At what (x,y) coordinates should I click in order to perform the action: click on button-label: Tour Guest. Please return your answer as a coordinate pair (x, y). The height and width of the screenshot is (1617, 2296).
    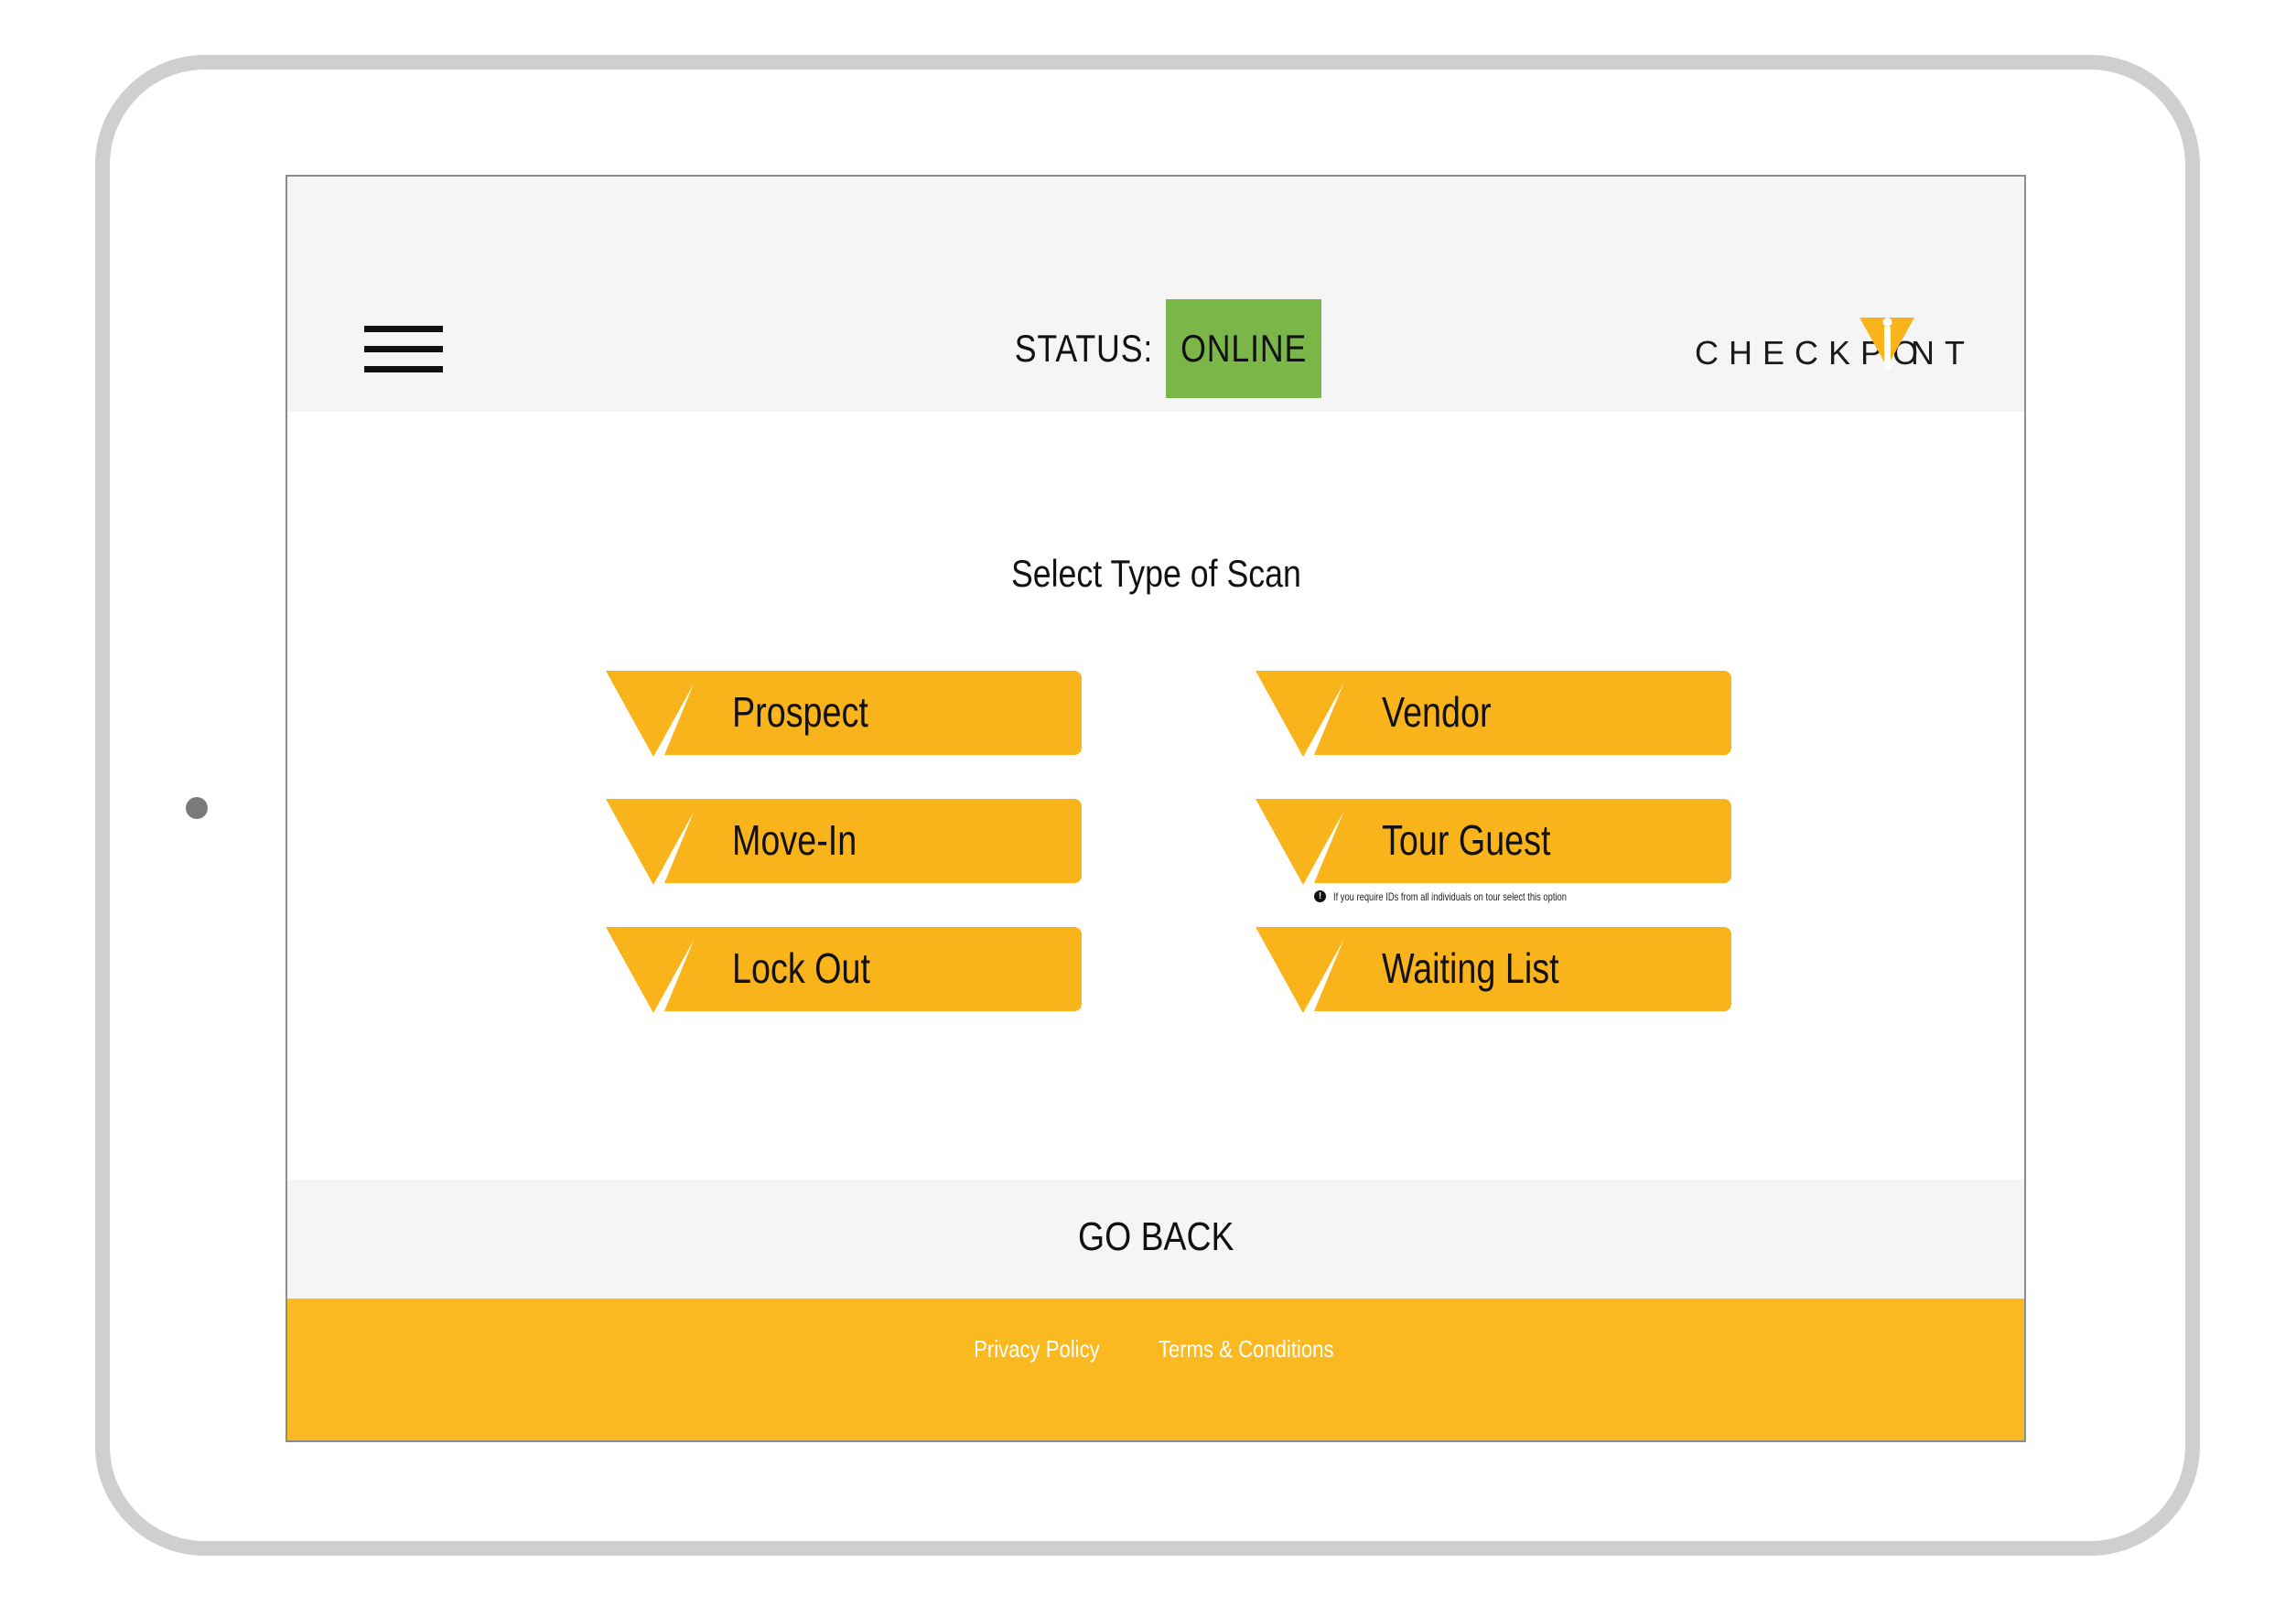
    Looking at the image, I should click on (1466, 840).